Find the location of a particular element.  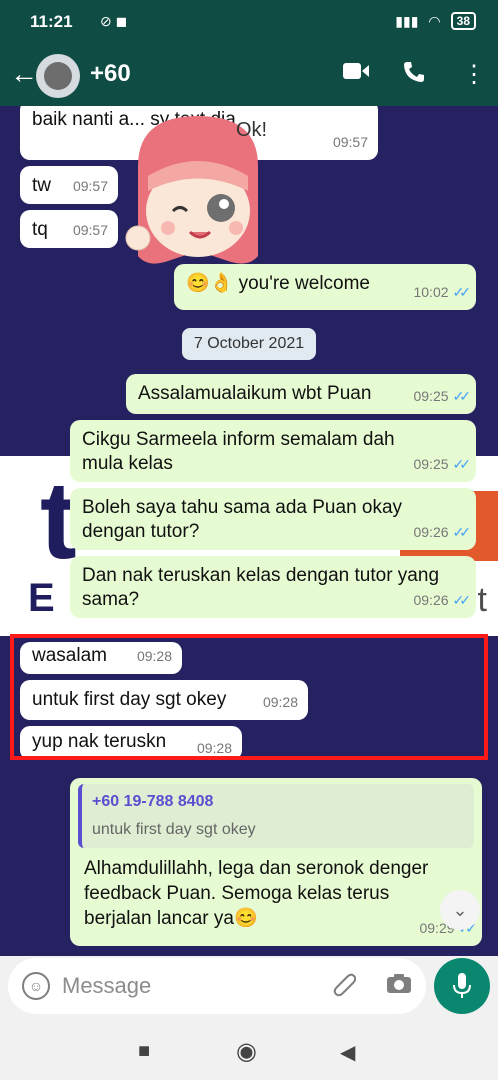

message-bubble: 😊👌 you're welcome 10:02 ✓✓ is located at coordinates (325, 287).